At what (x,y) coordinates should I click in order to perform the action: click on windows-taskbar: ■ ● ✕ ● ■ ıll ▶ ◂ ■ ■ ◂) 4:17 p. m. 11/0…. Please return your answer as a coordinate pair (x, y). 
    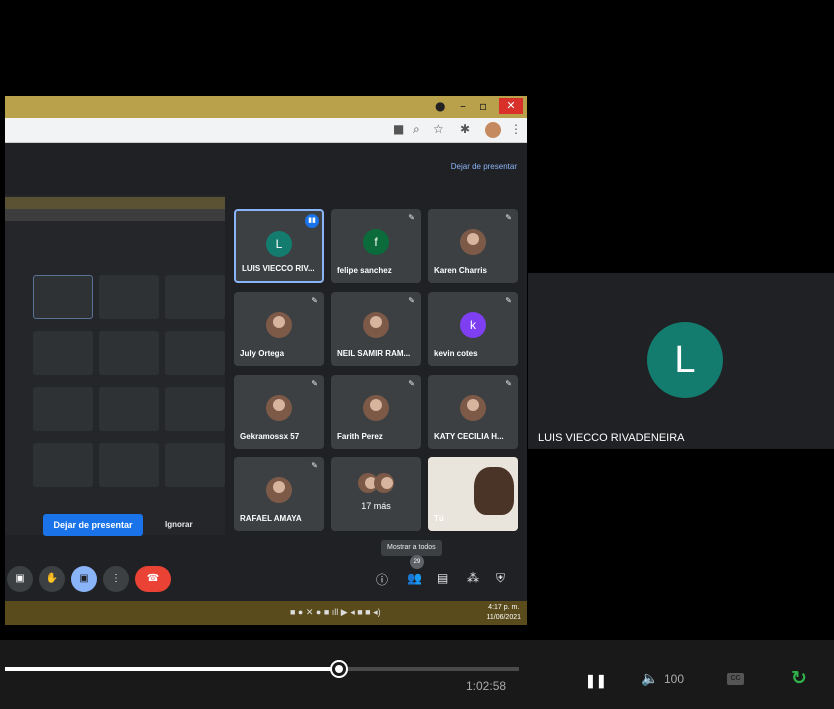
    Looking at the image, I should click on (266, 613).